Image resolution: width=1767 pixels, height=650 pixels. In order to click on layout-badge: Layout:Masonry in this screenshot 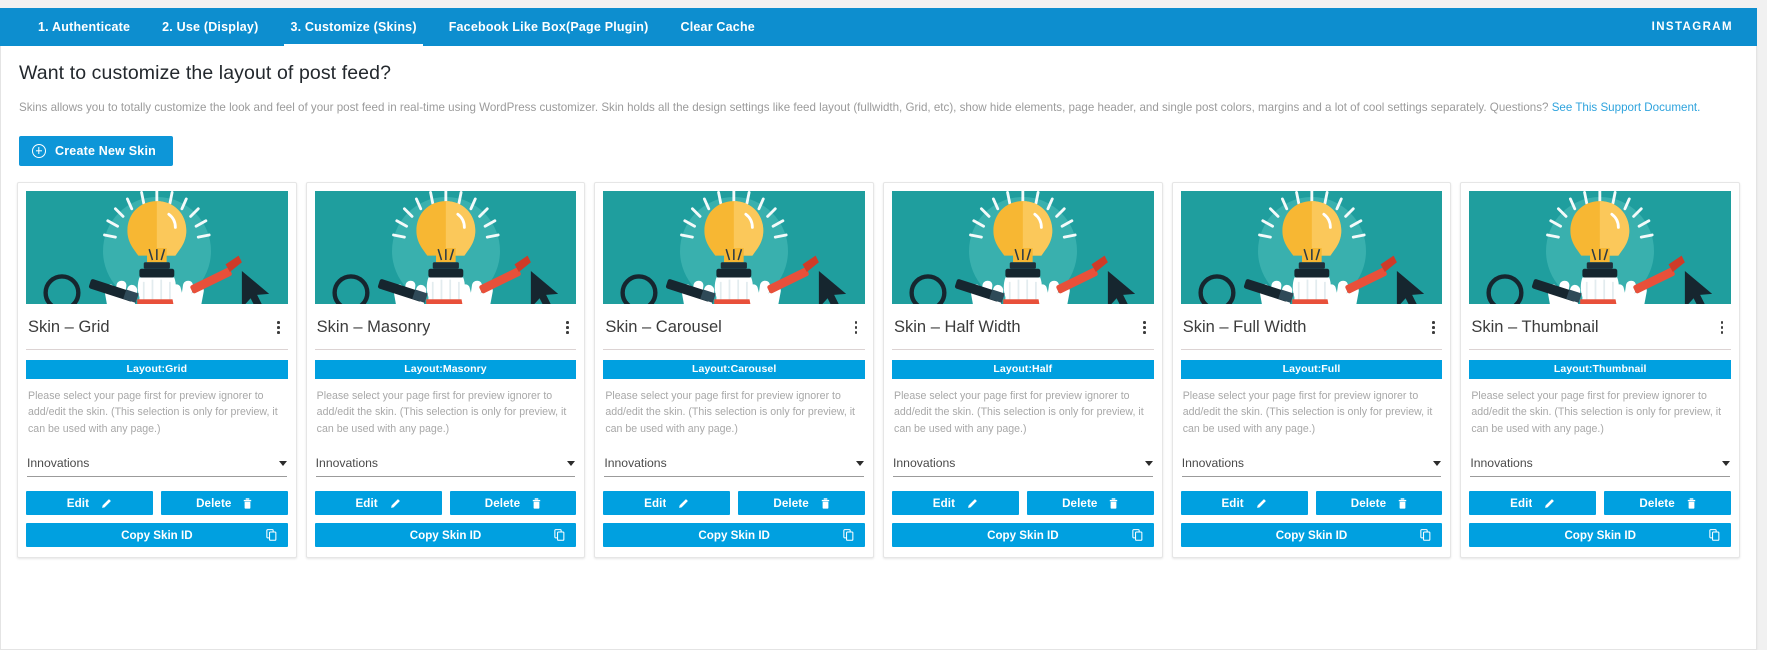, I will do `click(445, 369)`.